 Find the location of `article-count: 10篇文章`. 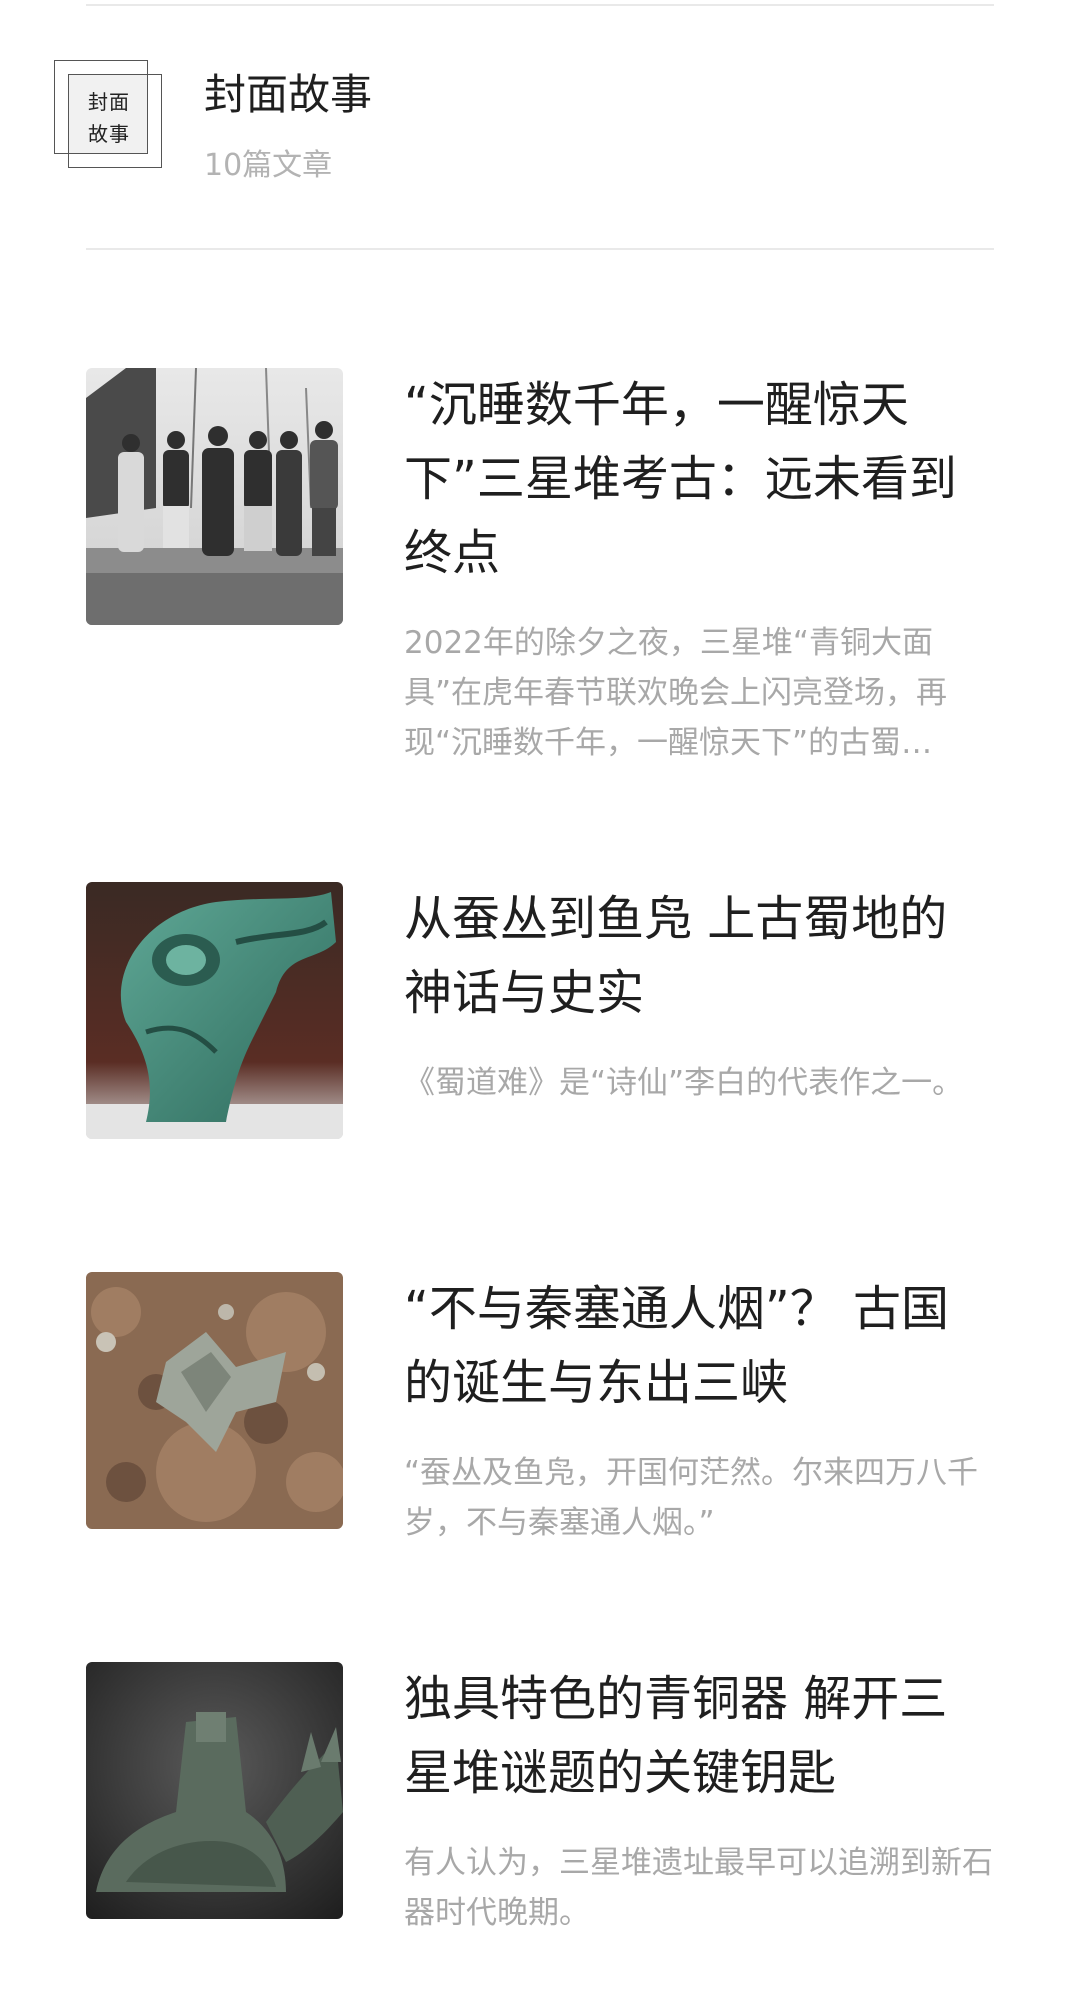

article-count: 10篇文章 is located at coordinates (268, 165).